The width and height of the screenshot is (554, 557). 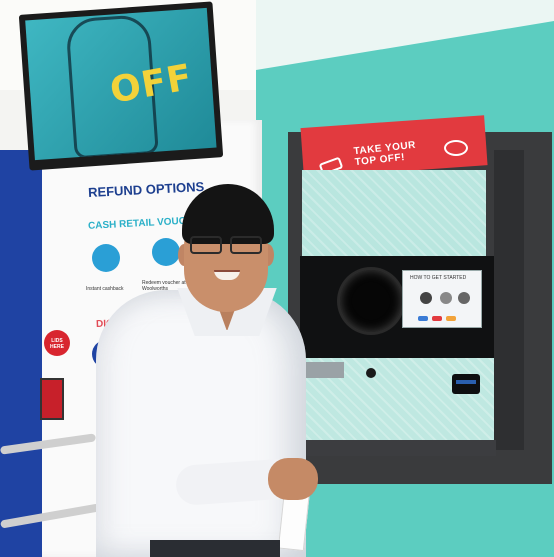 I want to click on label-plate, so click(x=325, y=370).